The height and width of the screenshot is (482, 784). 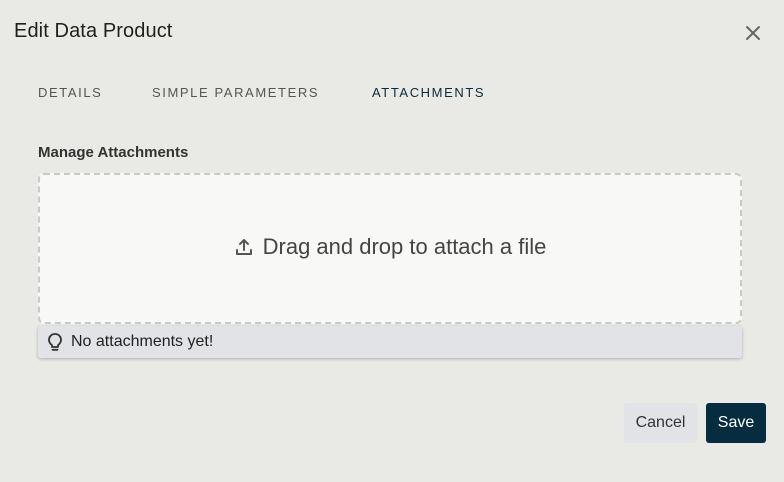 I want to click on empty-attachments-hint: No attachments yet!, so click(x=390, y=342).